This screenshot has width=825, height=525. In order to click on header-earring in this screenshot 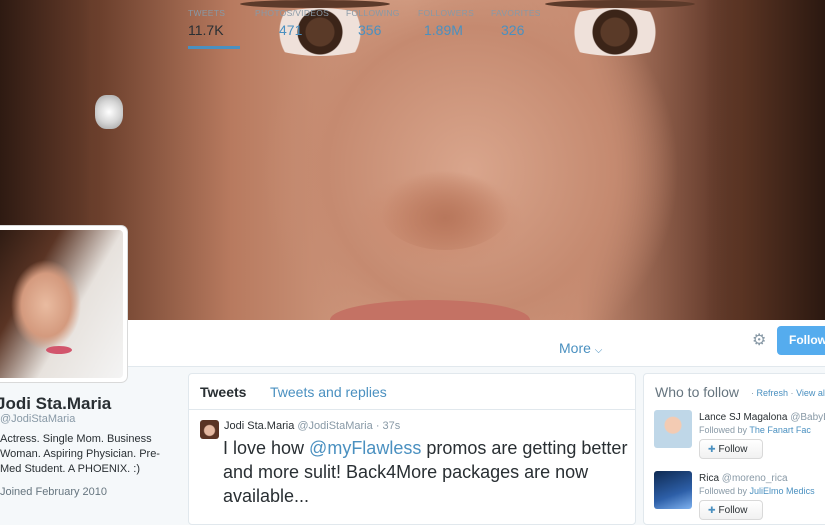, I will do `click(109, 112)`.